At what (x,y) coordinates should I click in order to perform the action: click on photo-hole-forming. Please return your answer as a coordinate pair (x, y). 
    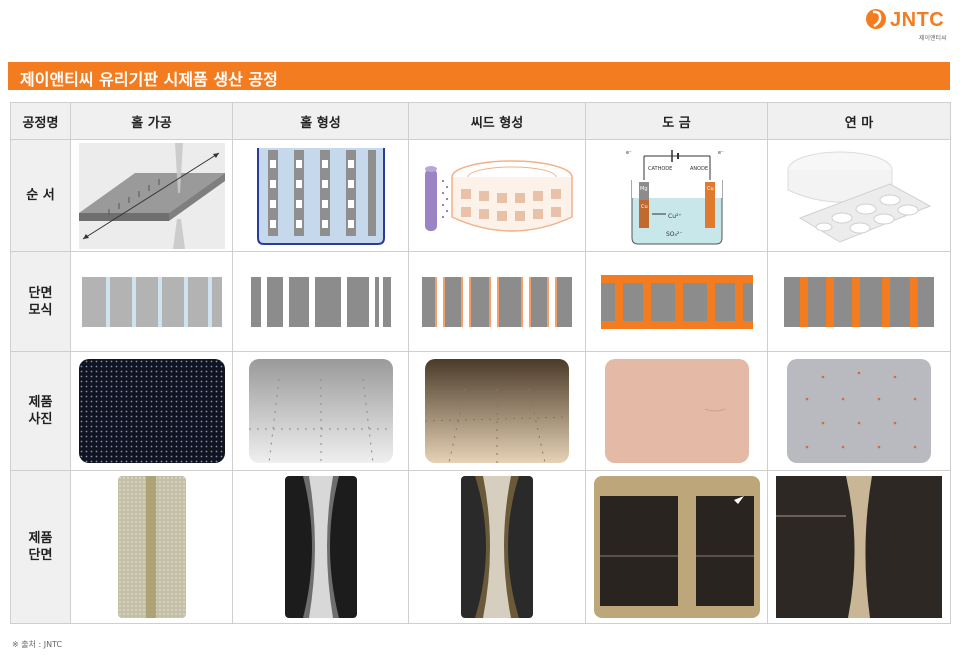
    Looking at the image, I should click on (320, 411).